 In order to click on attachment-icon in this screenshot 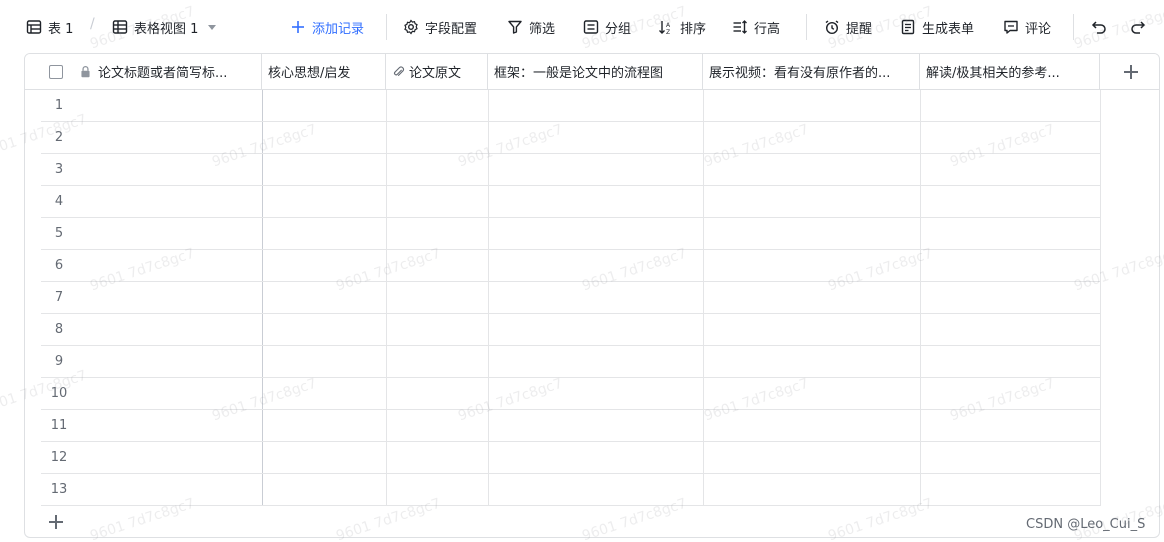, I will do `click(398, 71)`.